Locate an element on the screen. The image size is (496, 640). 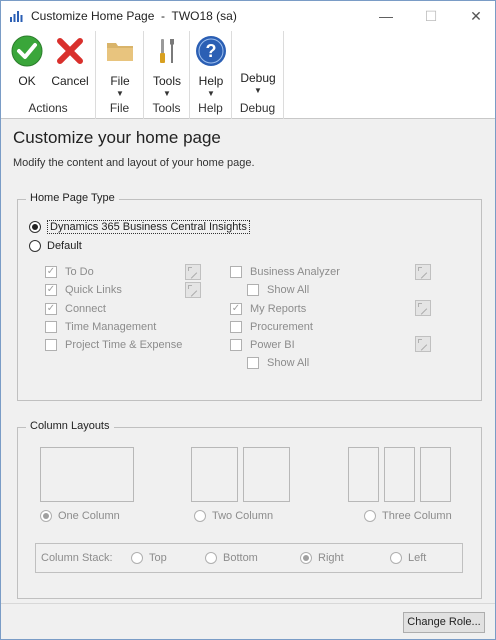
column-stack-label: Column Stack: is located at coordinates (77, 558).